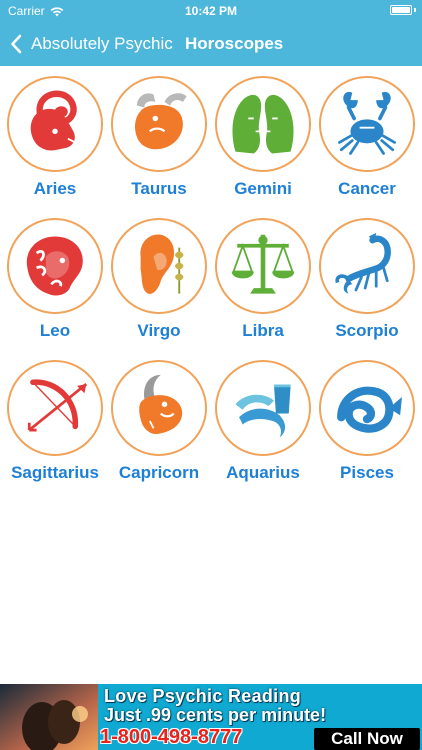  Describe the element at coordinates (159, 472) in the screenshot. I see `sign-name: Capricorn` at that location.